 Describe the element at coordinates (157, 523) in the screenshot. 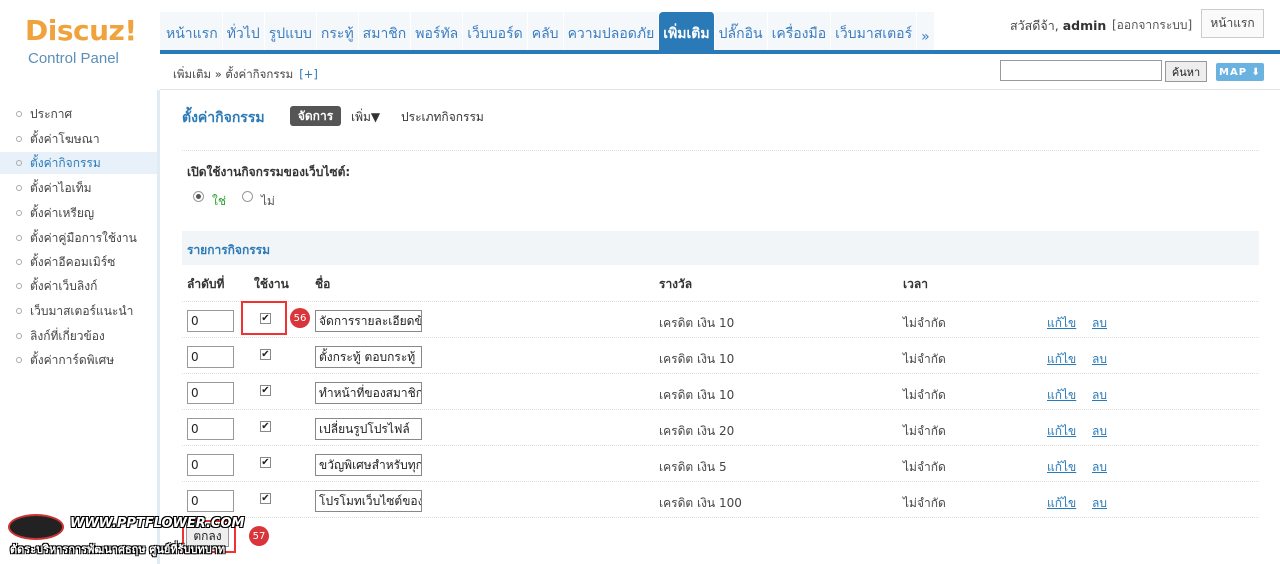

I see `watermark-url: WWW.PPTFLOWER.COM` at that location.